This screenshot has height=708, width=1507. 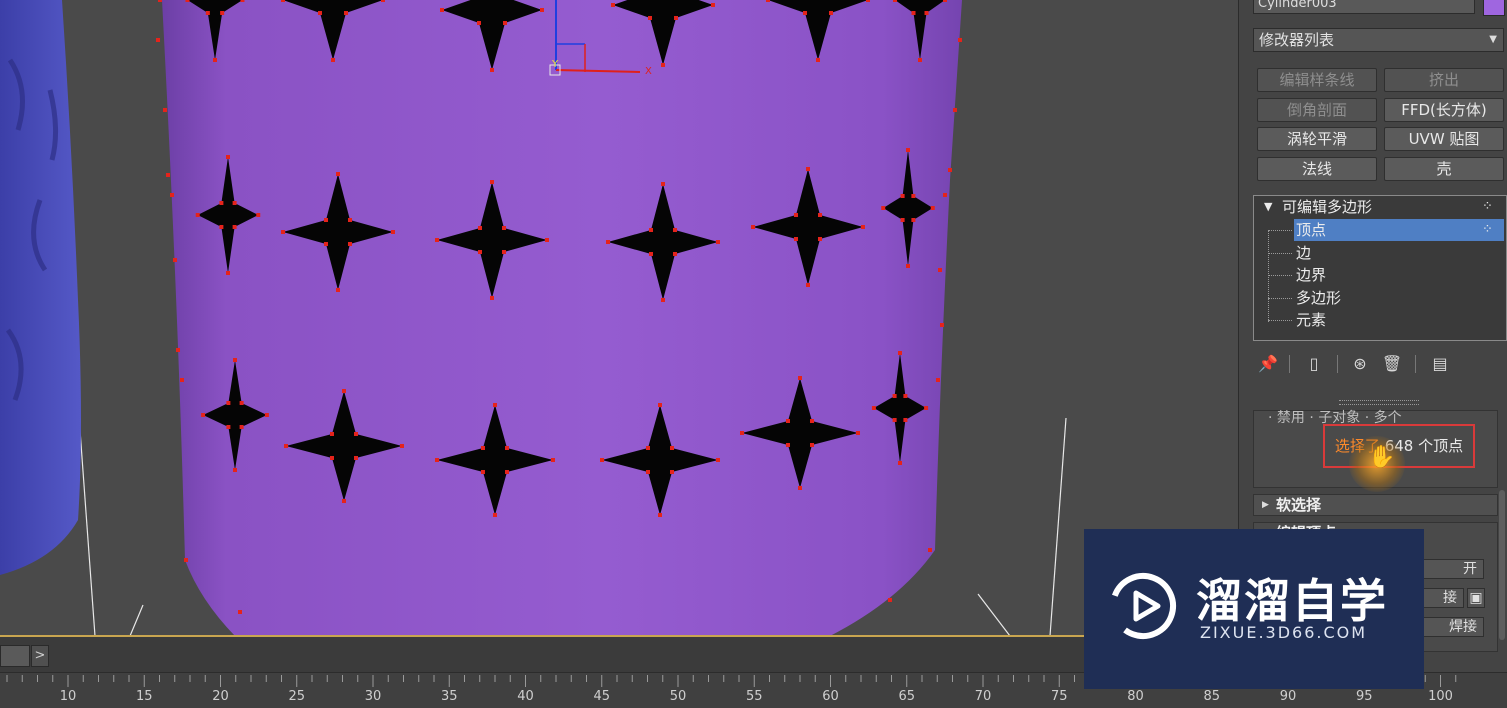 I want to click on pin-icon: 📌, so click(x=1268, y=364).